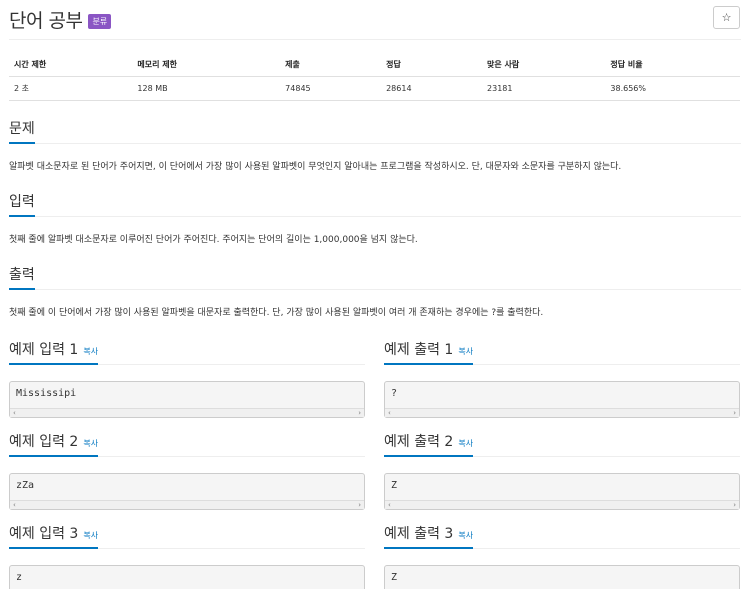 This screenshot has width=750, height=589. What do you see at coordinates (419, 442) in the screenshot?
I see `sample-output-title: 예제 출력 2` at bounding box center [419, 442].